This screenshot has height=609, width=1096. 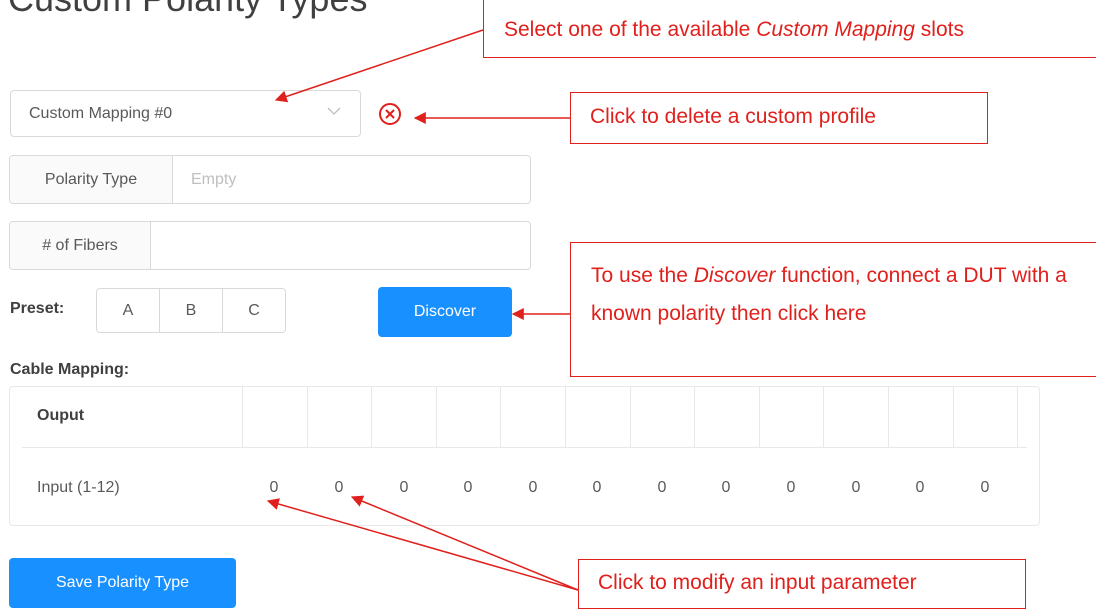 I want to click on input-cell-2: 0, so click(x=339, y=488).